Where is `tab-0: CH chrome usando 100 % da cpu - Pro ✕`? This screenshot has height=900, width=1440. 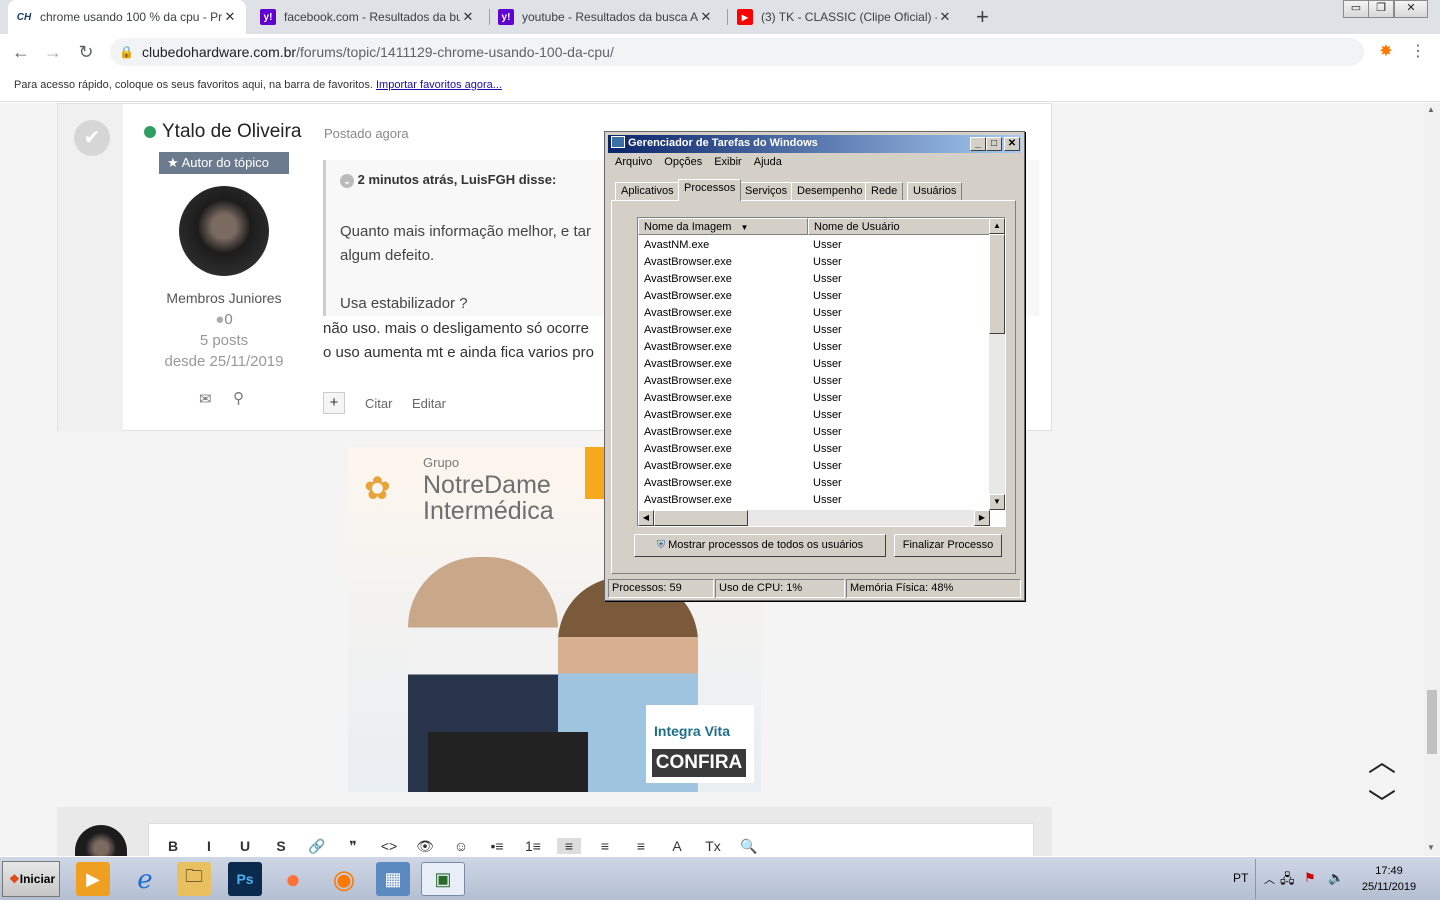
tab-0: CH chrome usando 100 % da cpu - Pro ✕ is located at coordinates (127, 17).